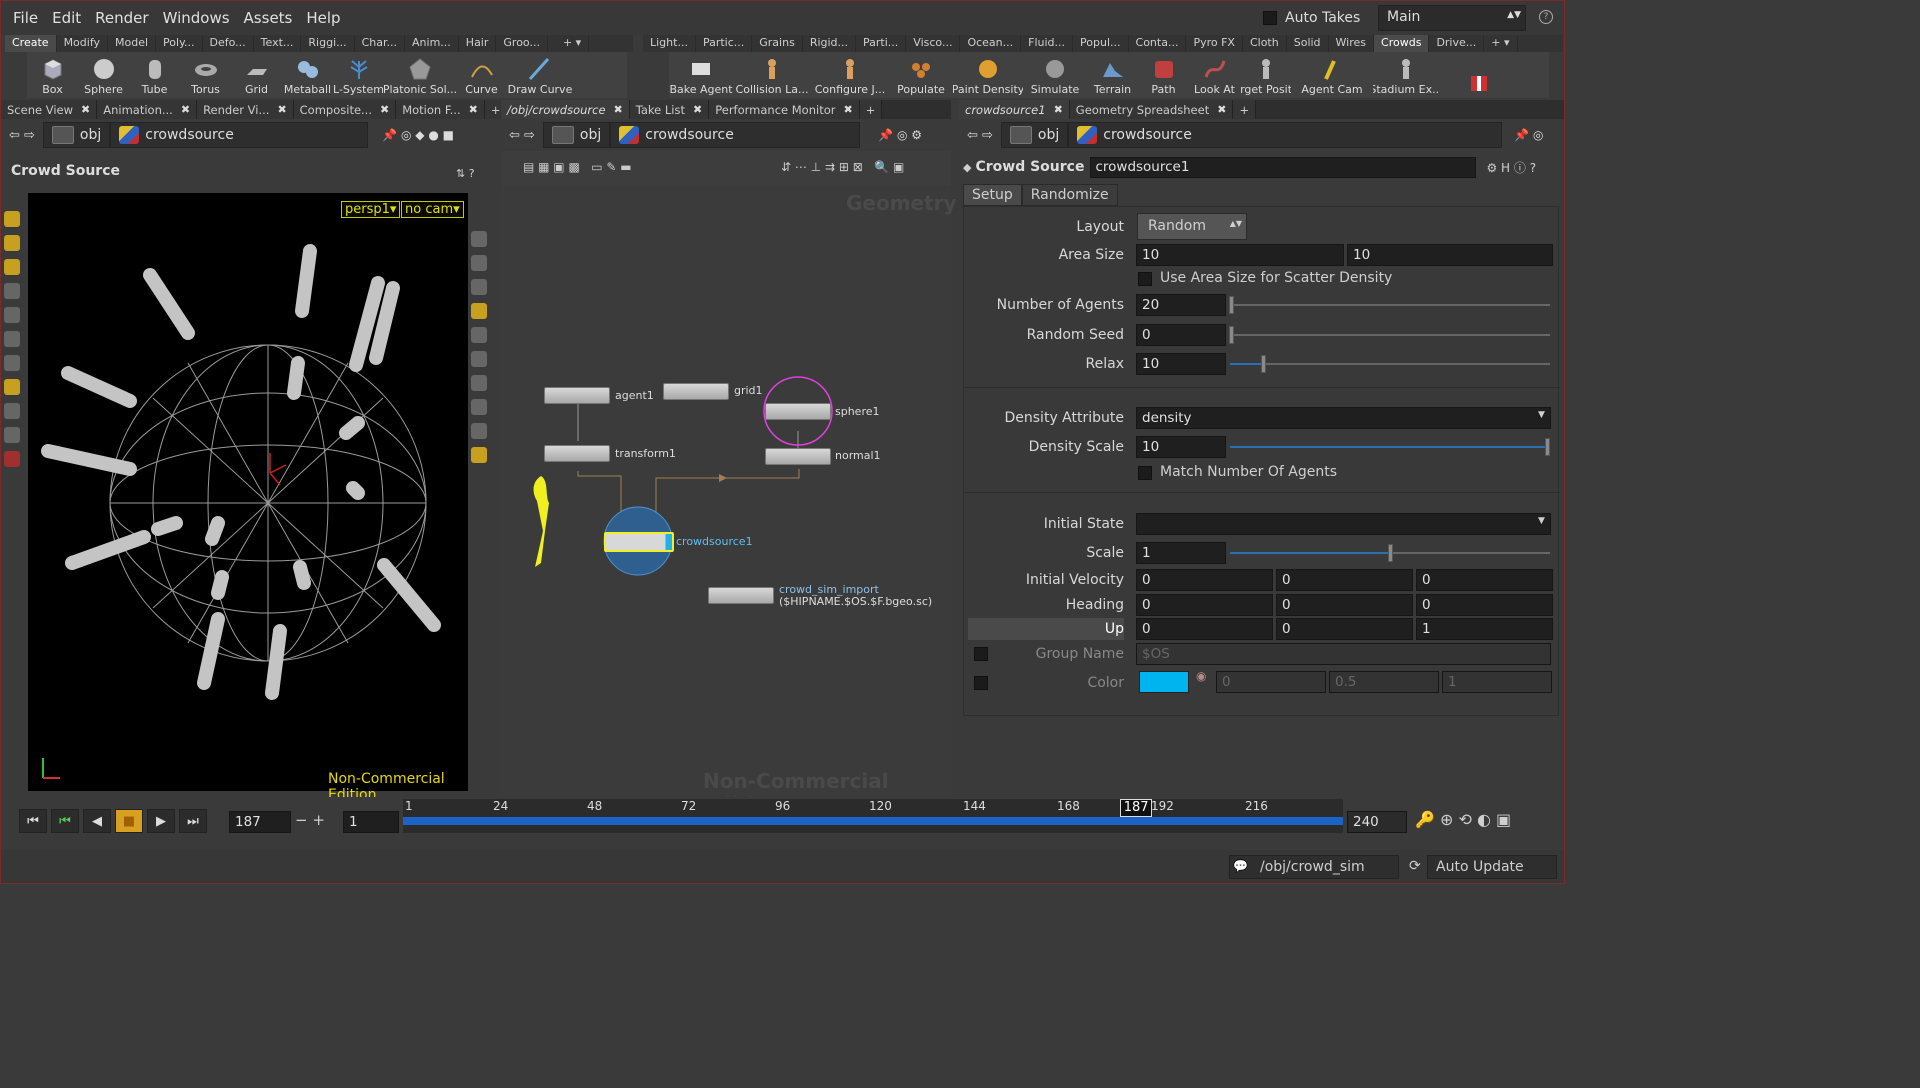 The height and width of the screenshot is (1088, 1920). I want to click on density-scale-field: 10, so click(1181, 447).